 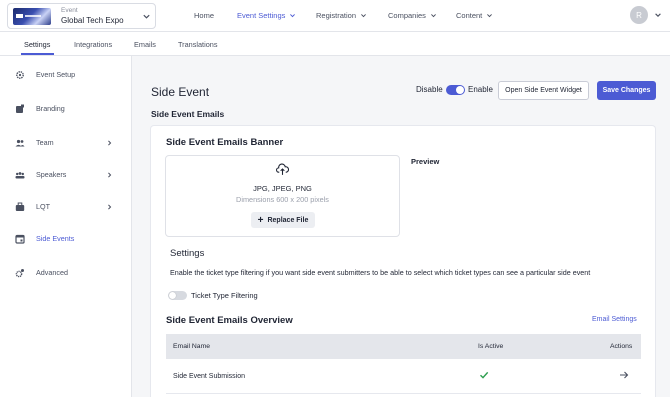 What do you see at coordinates (180, 92) in the screenshot?
I see `page-title: Side Event` at bounding box center [180, 92].